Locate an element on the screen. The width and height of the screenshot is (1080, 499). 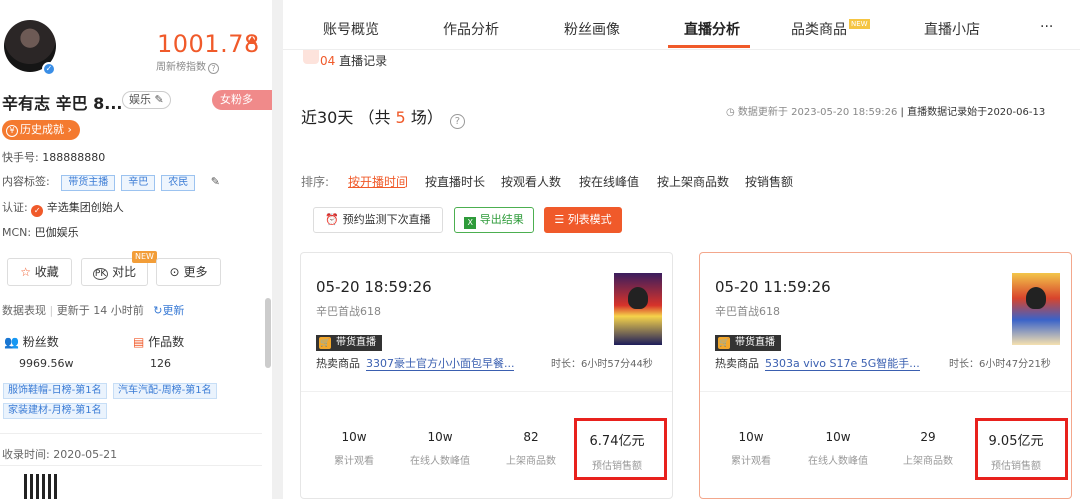
favorite-button: ☆ 收藏 is located at coordinates (39, 272).